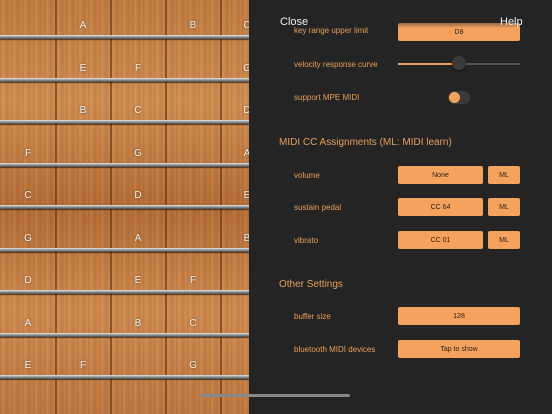  Describe the element at coordinates (459, 316) in the screenshot. I see `buffer-size-button: 128` at that location.